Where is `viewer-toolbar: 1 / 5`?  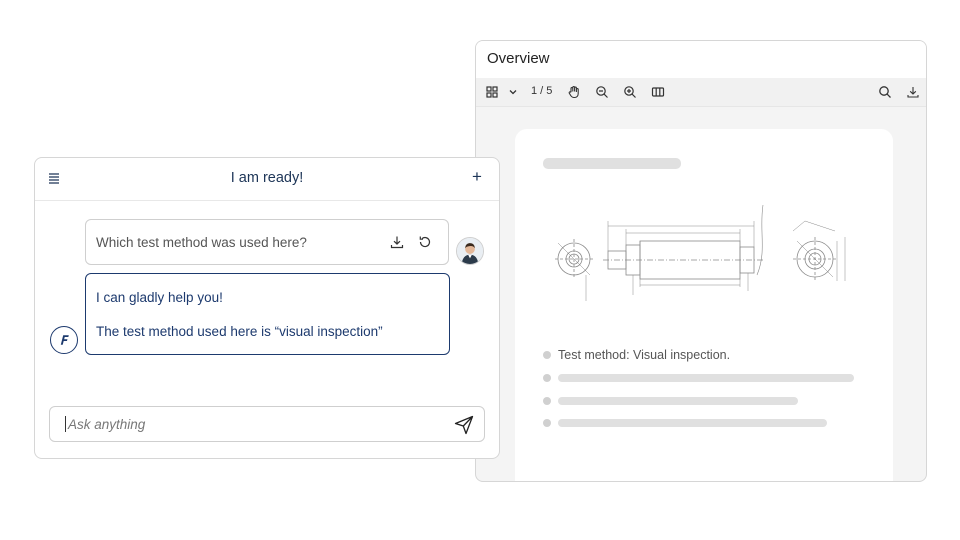 viewer-toolbar: 1 / 5 is located at coordinates (701, 92).